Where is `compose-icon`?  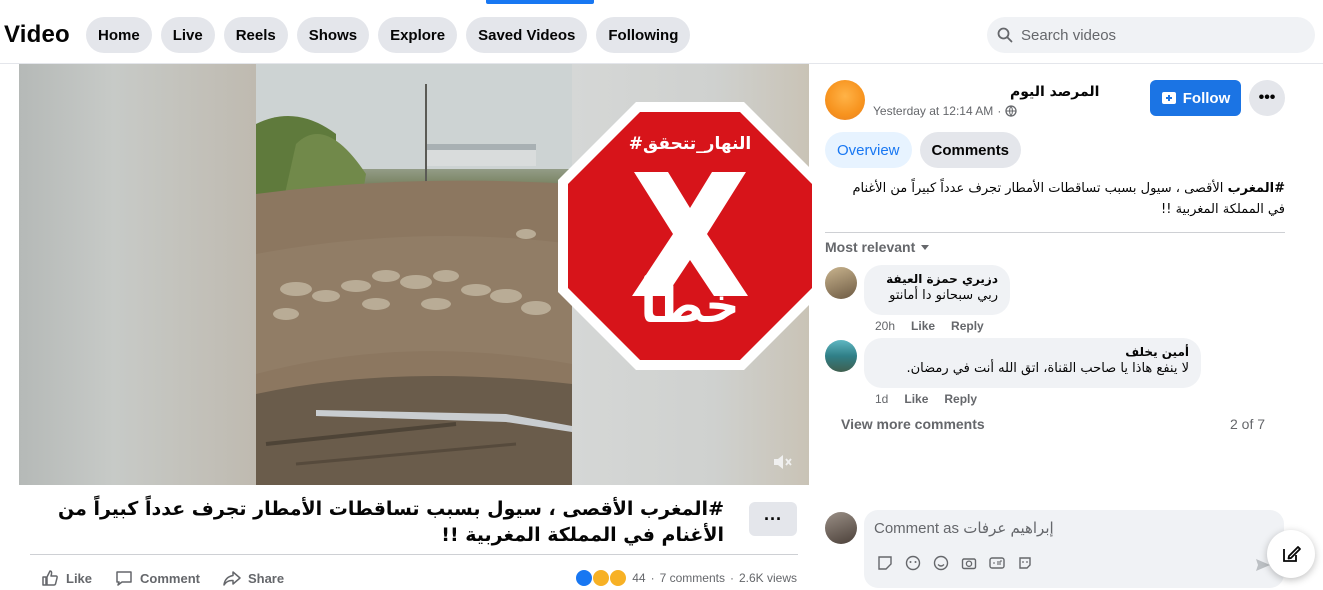 compose-icon is located at coordinates (1292, 554).